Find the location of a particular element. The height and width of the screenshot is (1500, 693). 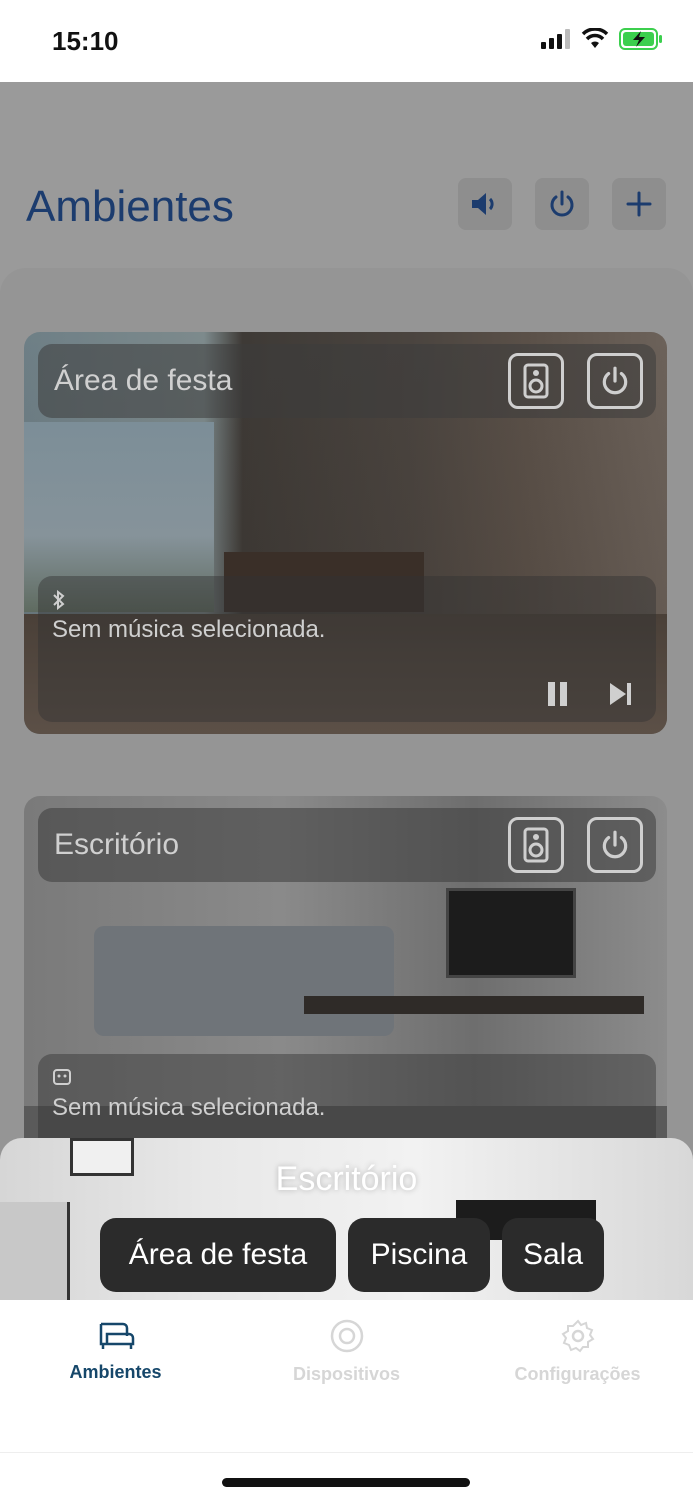

tab-bar: Ambientes Dispositivos Configurações is located at coordinates (346, 1400).